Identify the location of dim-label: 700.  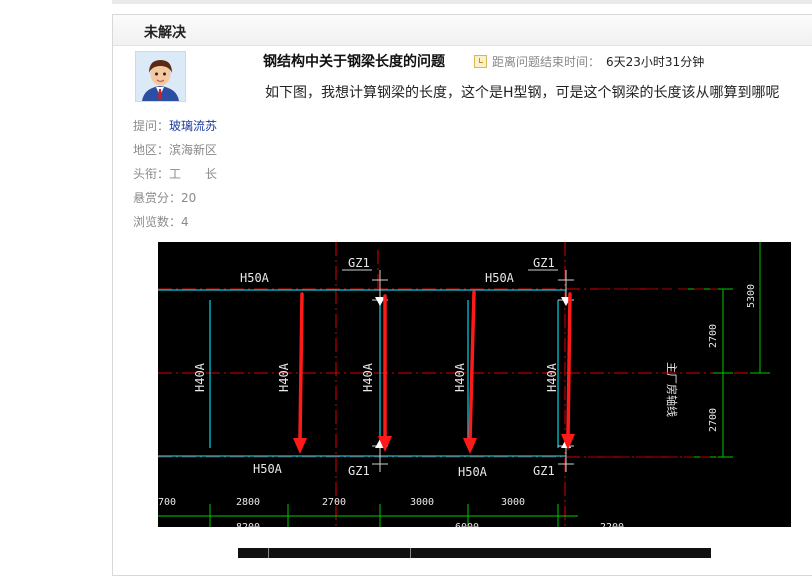
(167, 502).